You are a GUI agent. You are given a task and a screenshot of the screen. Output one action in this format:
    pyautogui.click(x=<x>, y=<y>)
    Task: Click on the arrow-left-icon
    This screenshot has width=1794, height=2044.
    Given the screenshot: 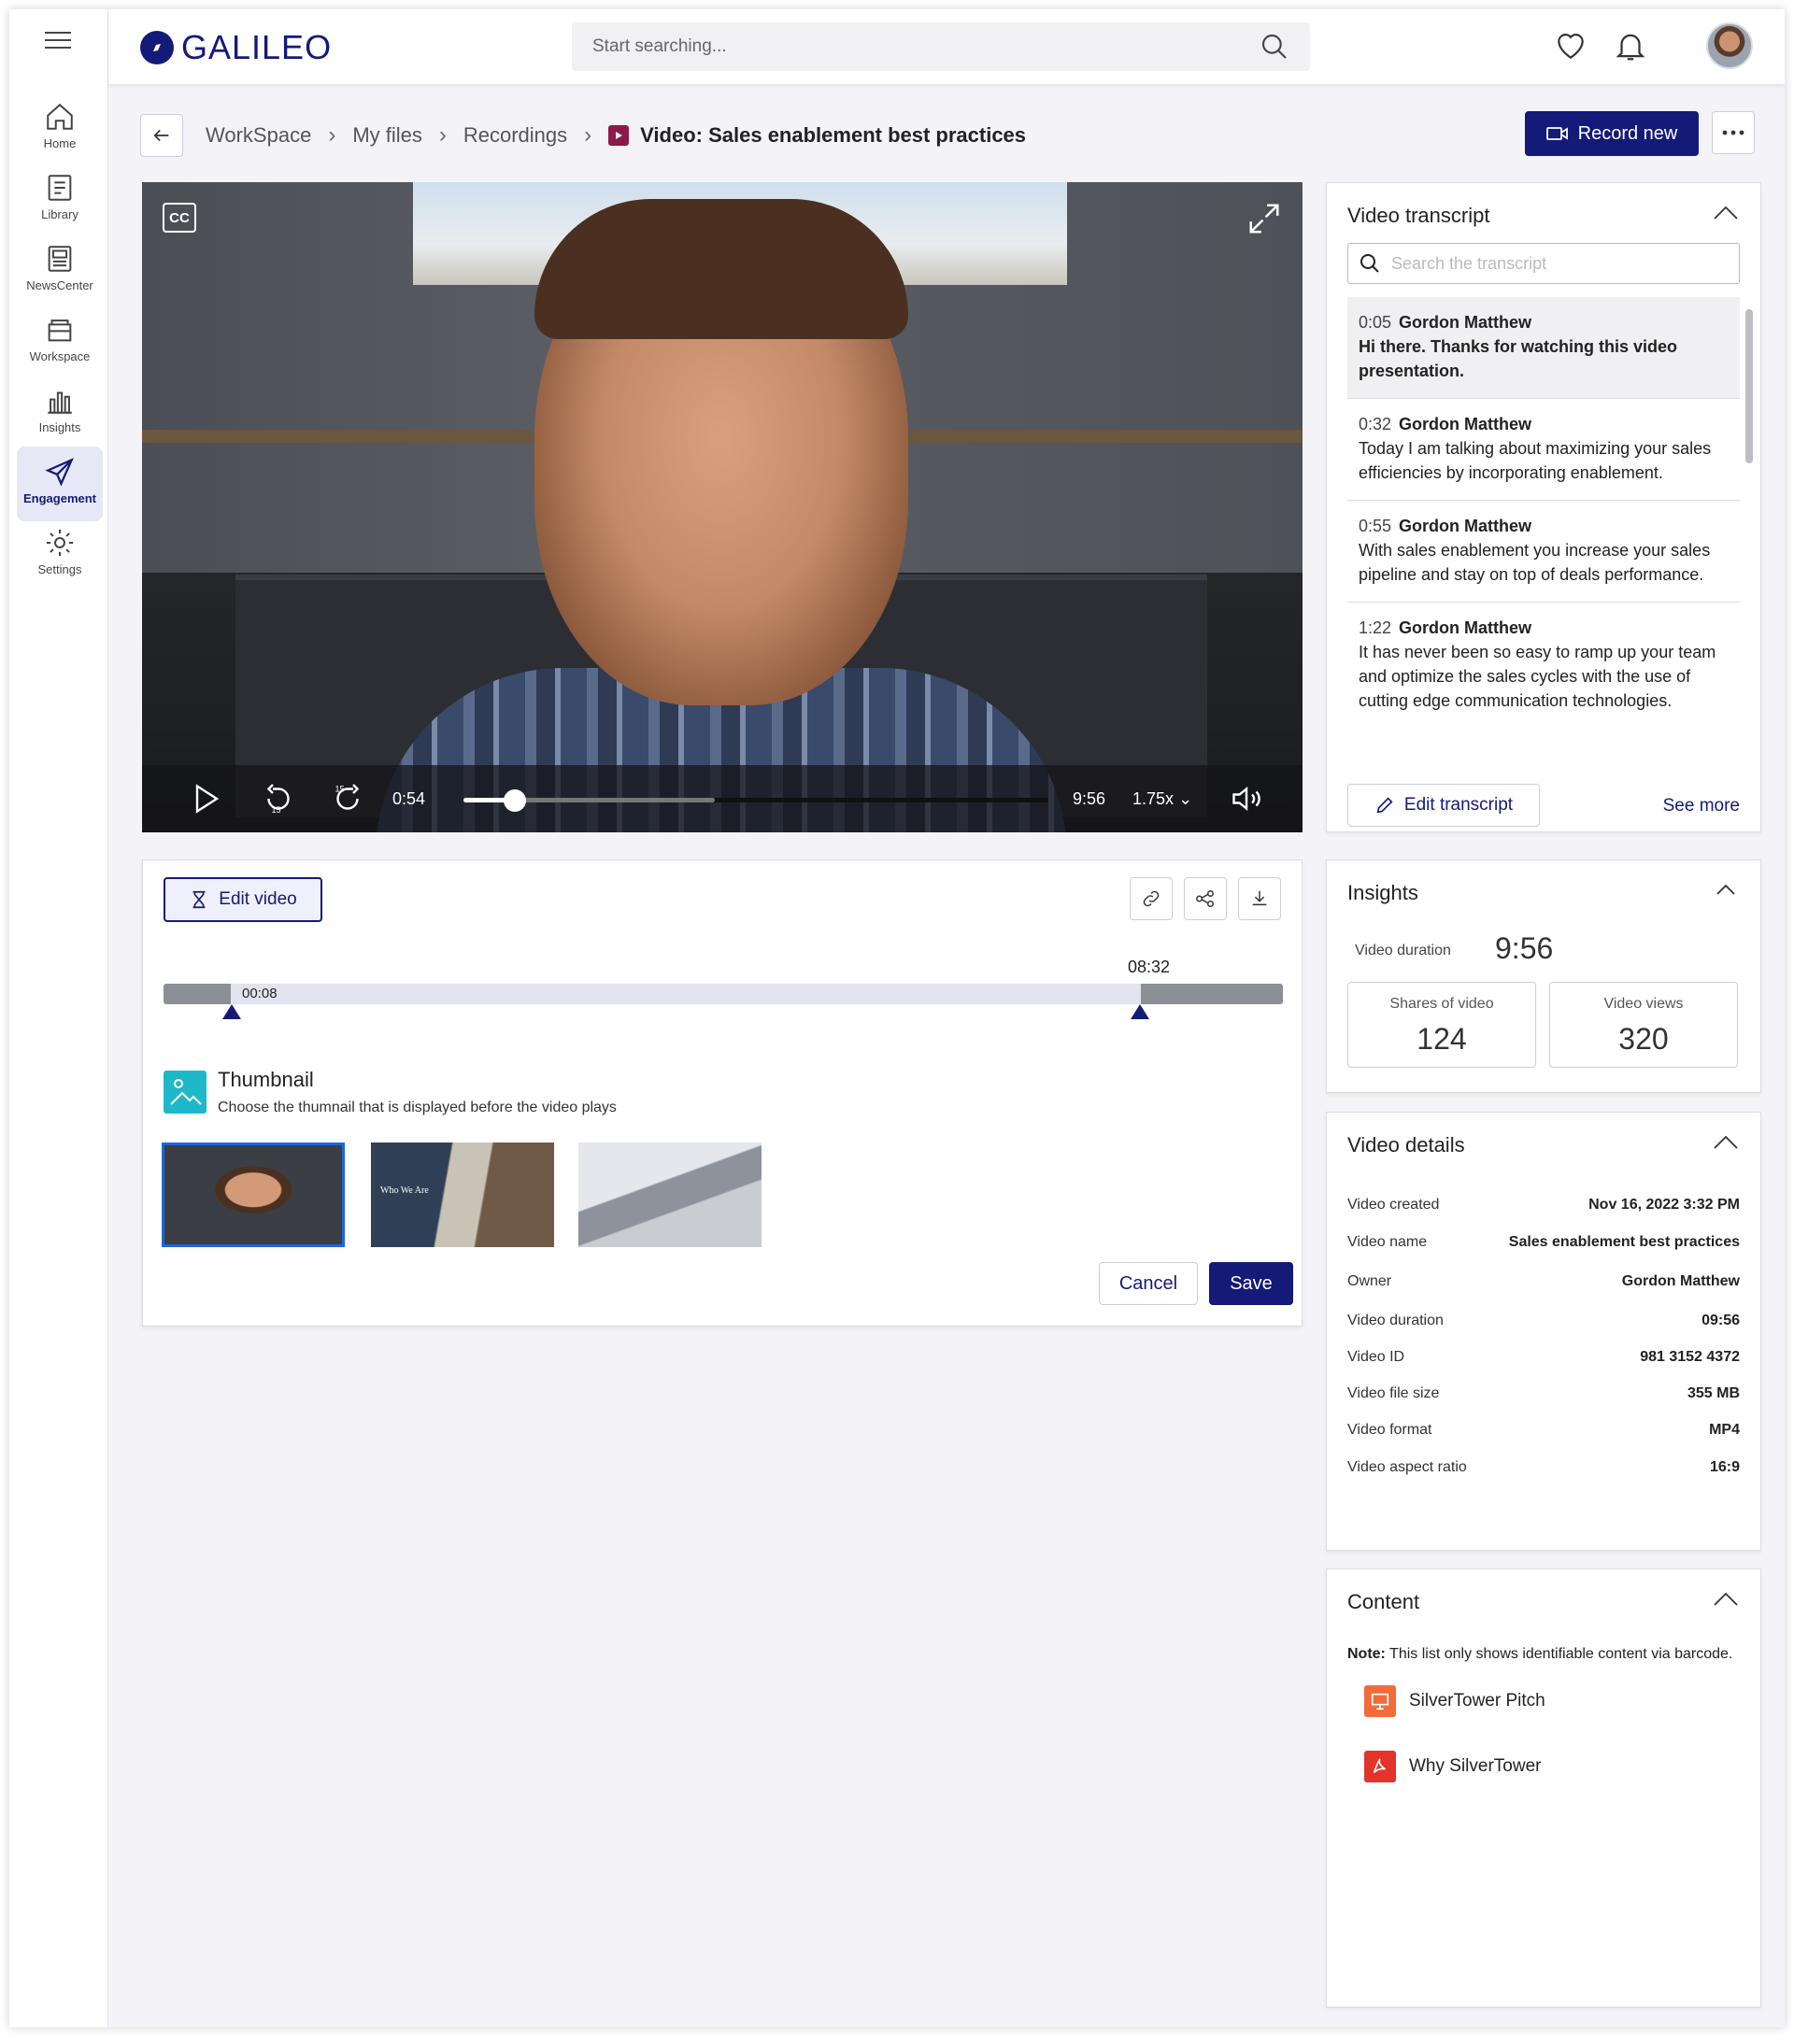 What is the action you would take?
    pyautogui.click(x=161, y=136)
    